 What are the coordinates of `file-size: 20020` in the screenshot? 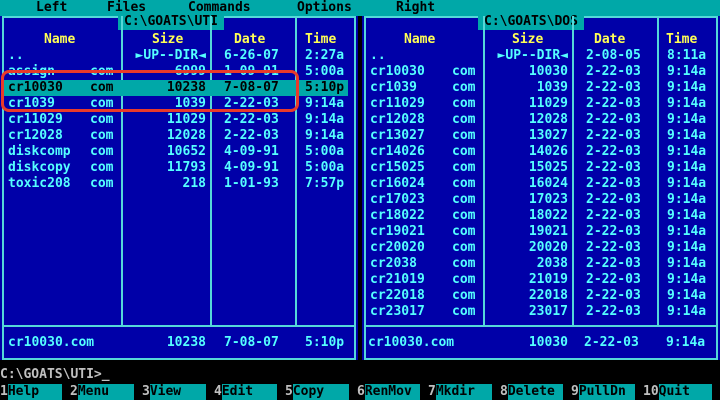 It's located at (548, 247).